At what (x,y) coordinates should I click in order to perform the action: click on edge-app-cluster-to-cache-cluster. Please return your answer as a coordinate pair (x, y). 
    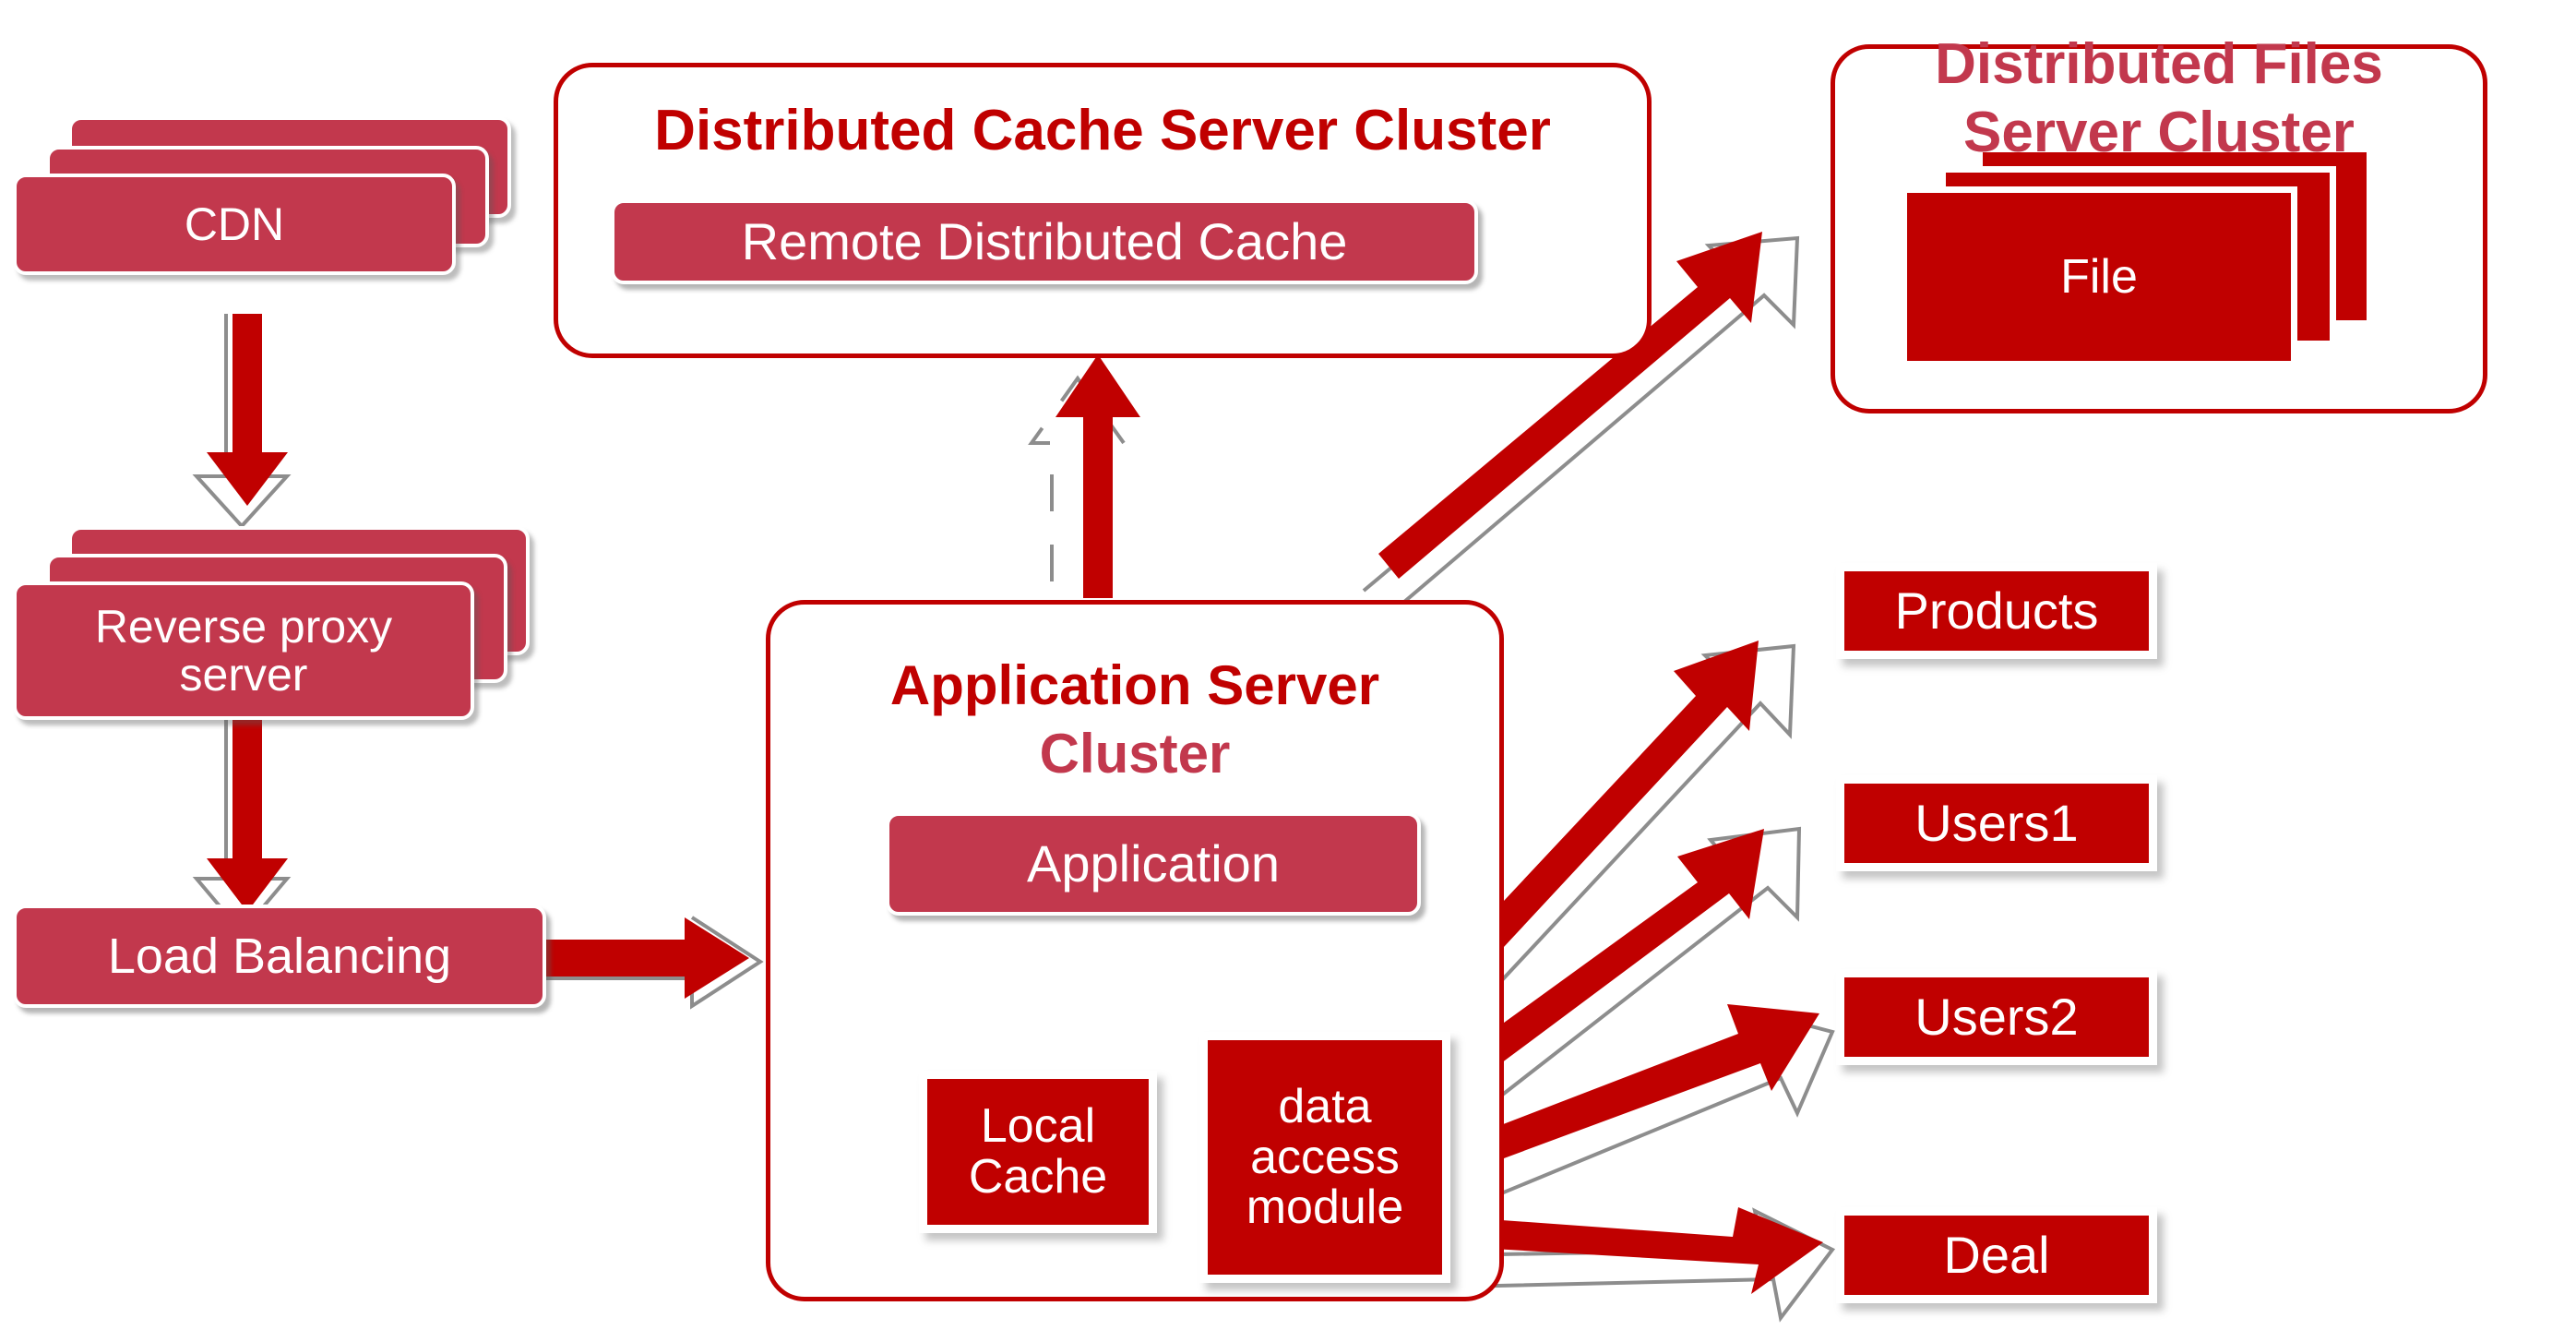
    Looking at the image, I should click on (1084, 476).